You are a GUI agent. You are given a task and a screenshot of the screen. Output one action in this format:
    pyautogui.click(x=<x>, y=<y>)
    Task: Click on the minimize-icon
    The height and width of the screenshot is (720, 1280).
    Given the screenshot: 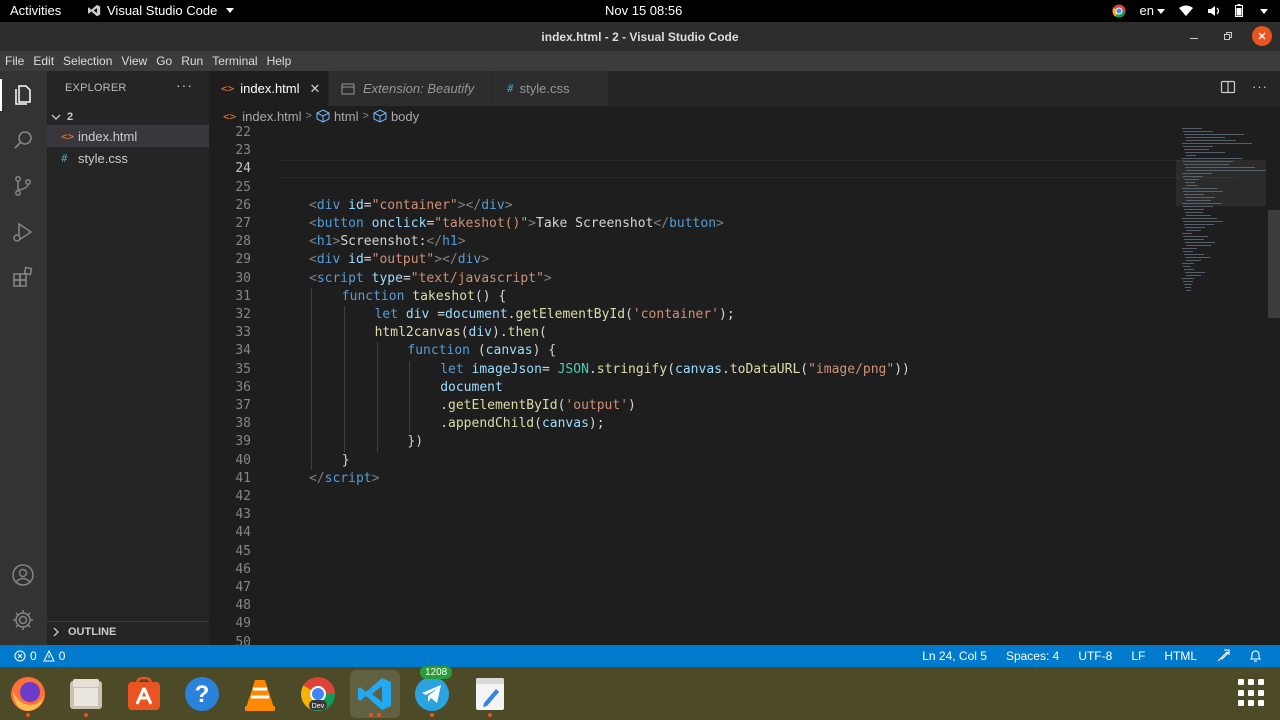 What is the action you would take?
    pyautogui.click(x=1194, y=38)
    